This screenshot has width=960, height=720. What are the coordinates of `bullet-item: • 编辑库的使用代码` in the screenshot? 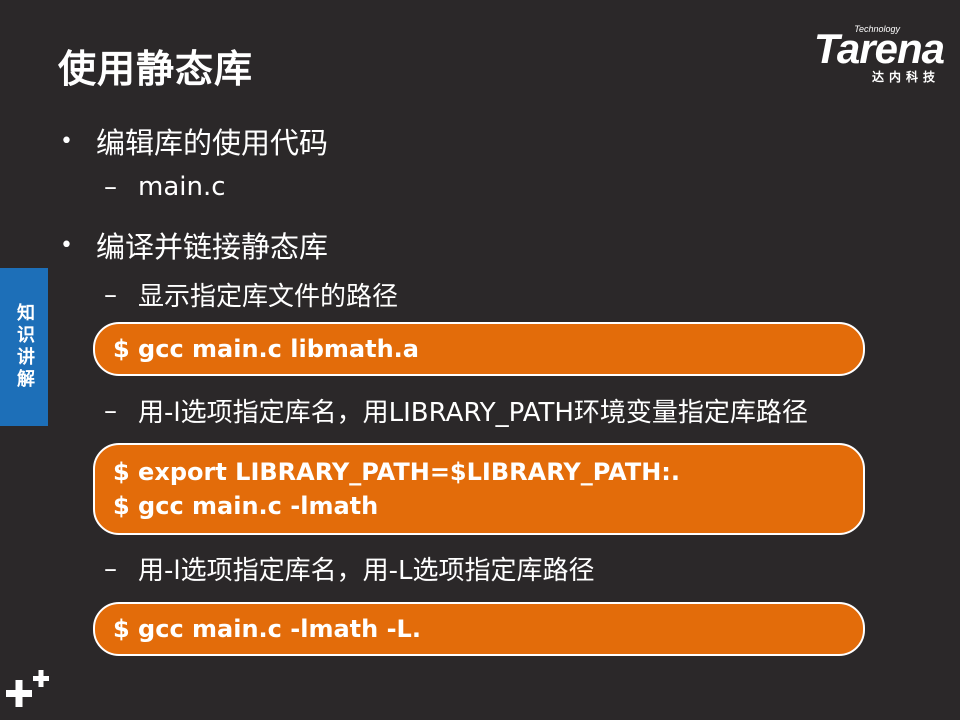 It's located at (194, 141).